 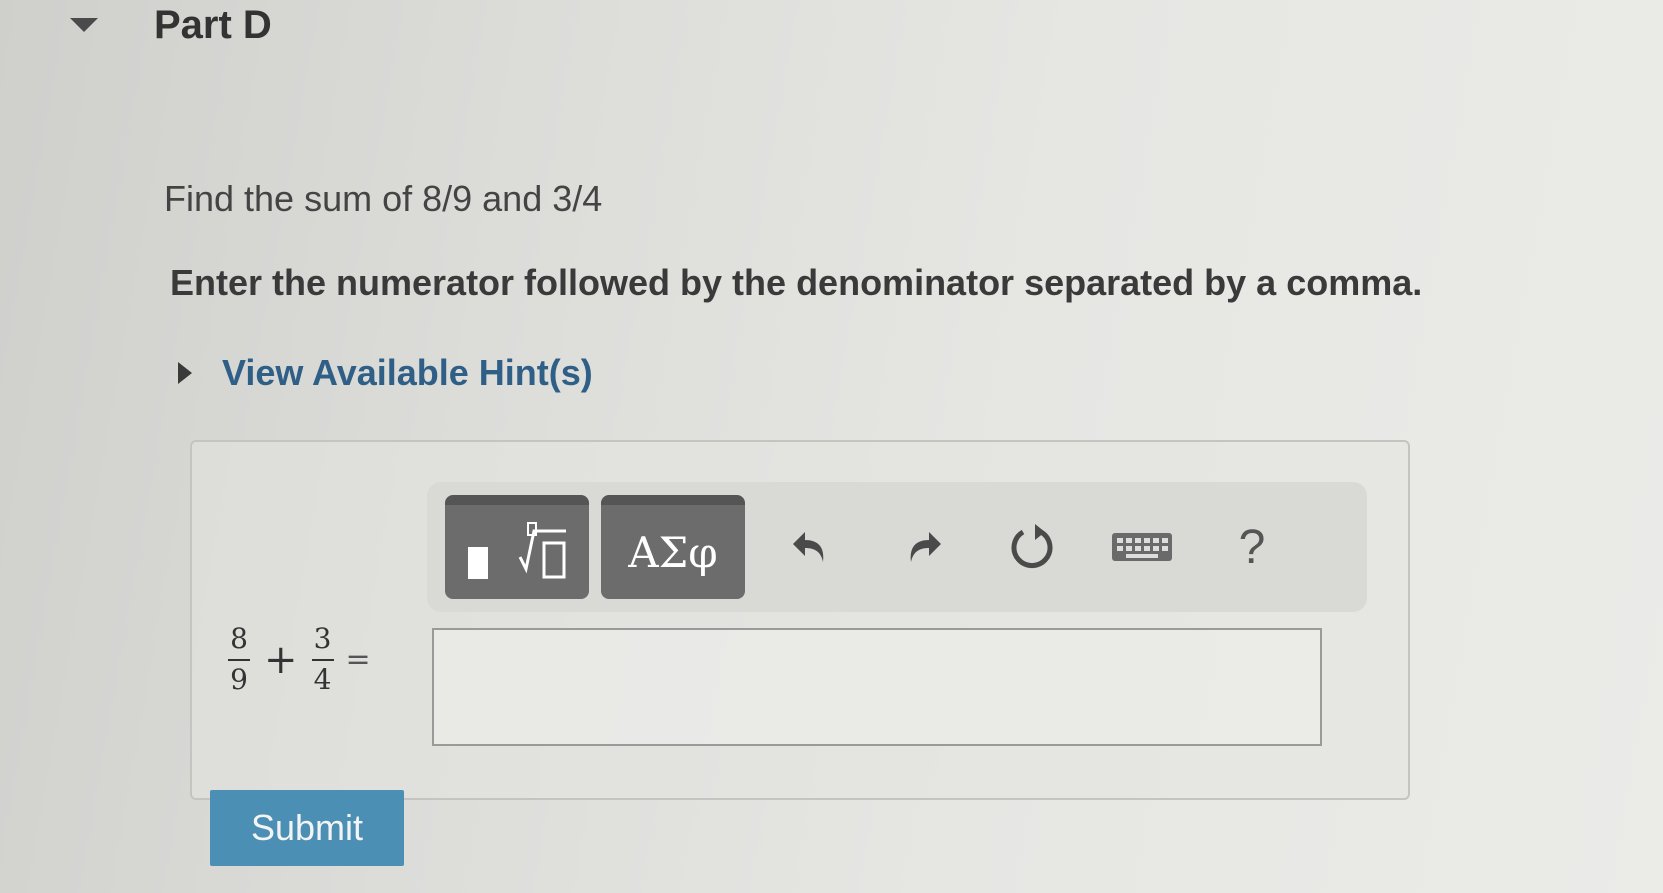 I want to click on hint-toggle: View Available Hint(s), so click(x=385, y=373).